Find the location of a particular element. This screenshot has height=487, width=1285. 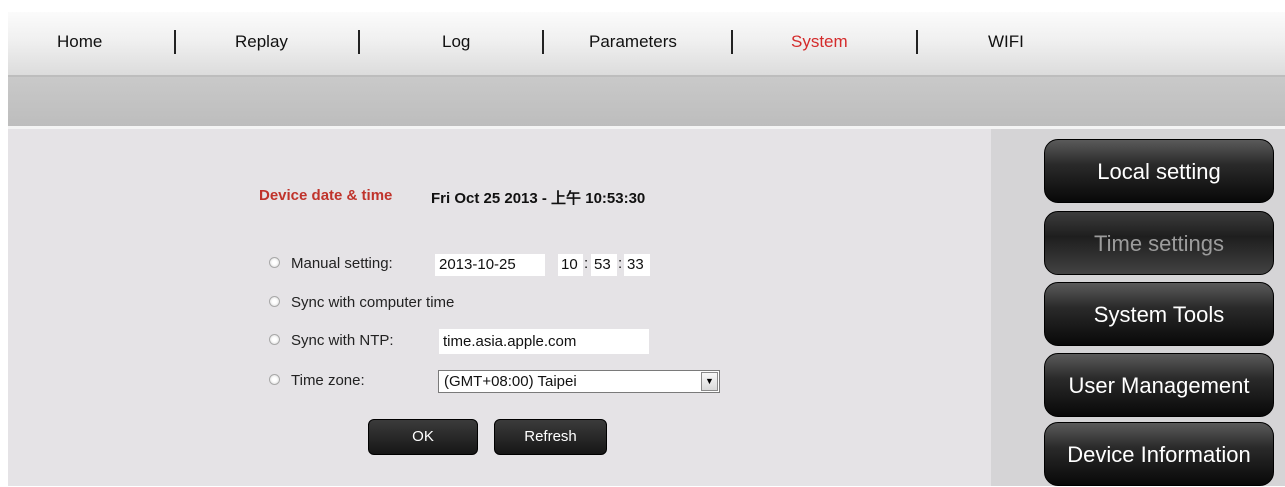

manual-second-input is located at coordinates (637, 265).